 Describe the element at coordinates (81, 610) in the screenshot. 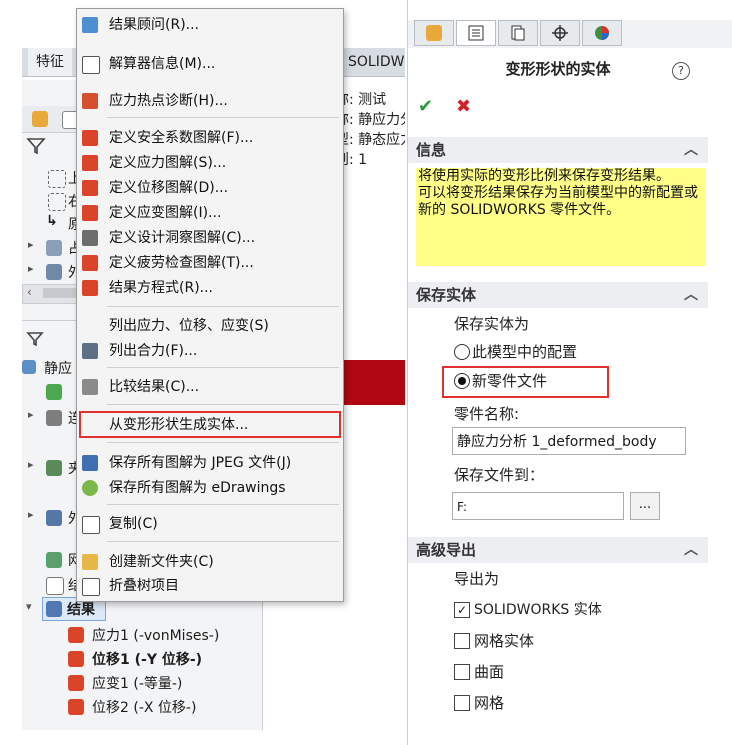

I see `results-folder-label: 结果` at that location.